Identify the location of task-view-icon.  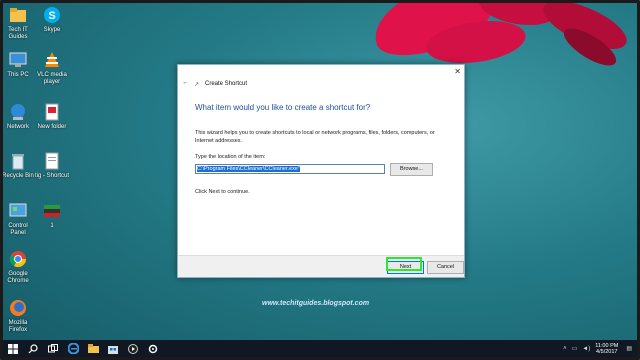
(53, 348).